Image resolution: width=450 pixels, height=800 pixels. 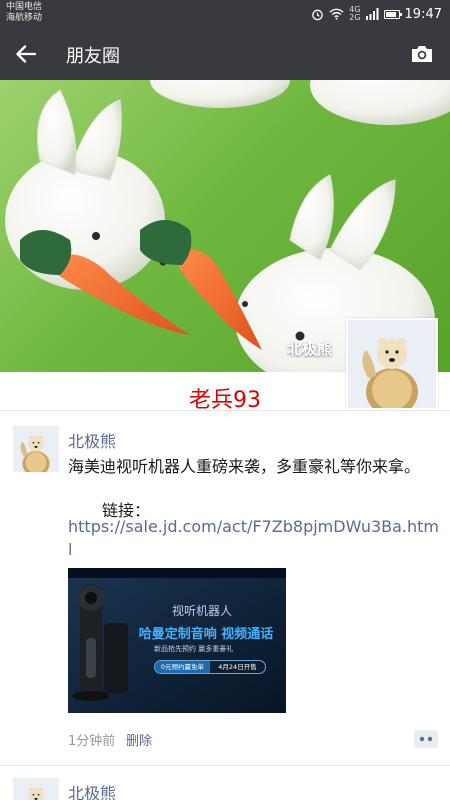 What do you see at coordinates (318, 14) in the screenshot?
I see `alarm-icon` at bounding box center [318, 14].